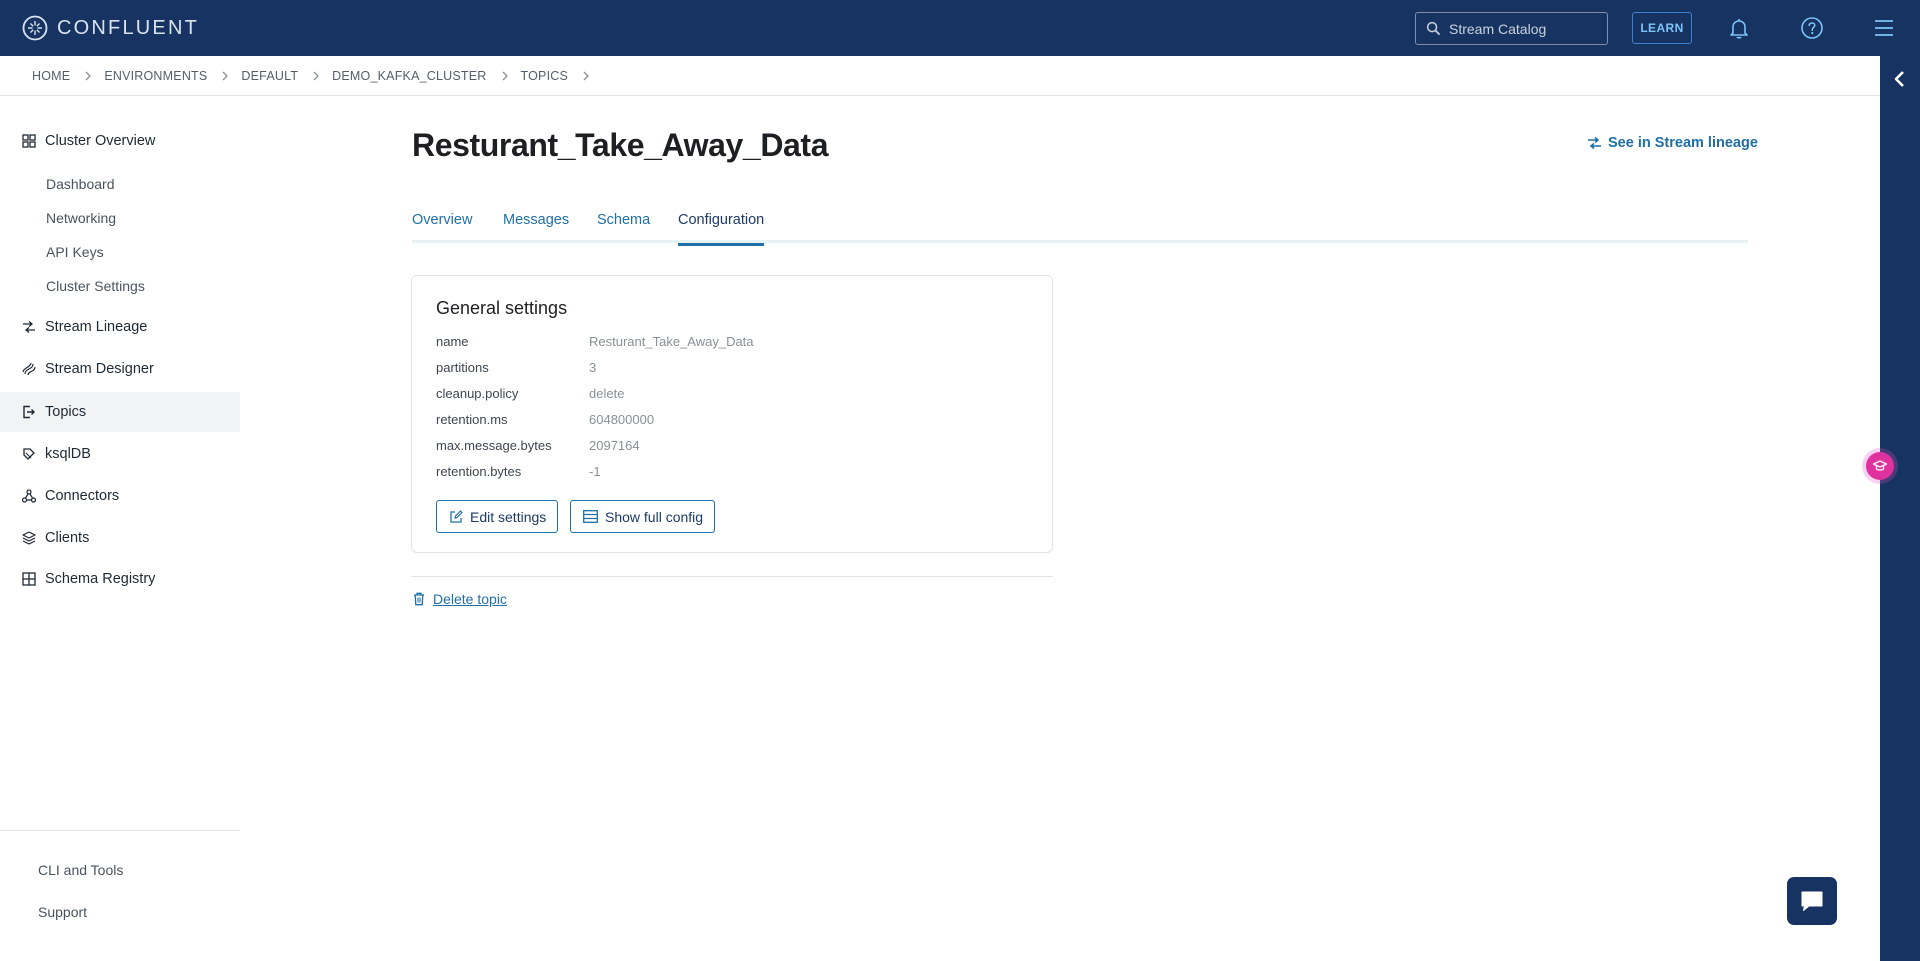  I want to click on sidebar-item-label: ksqlDB, so click(68, 454).